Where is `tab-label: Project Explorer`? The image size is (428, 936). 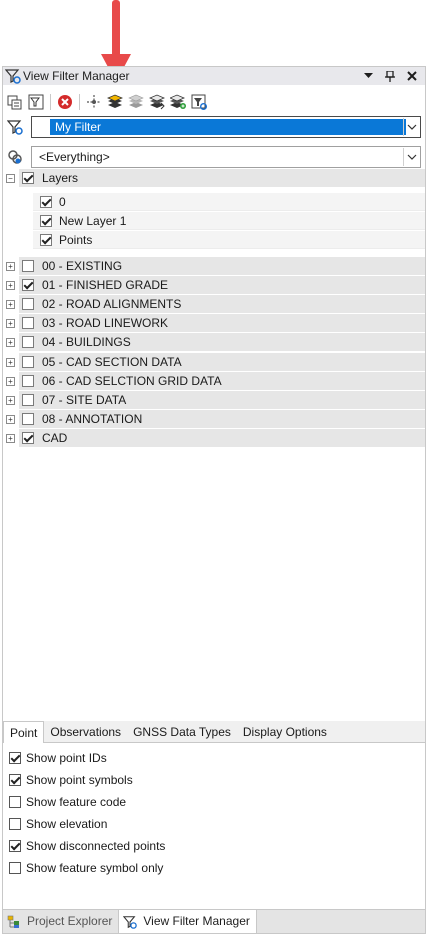
tab-label: Project Explorer is located at coordinates (70, 921).